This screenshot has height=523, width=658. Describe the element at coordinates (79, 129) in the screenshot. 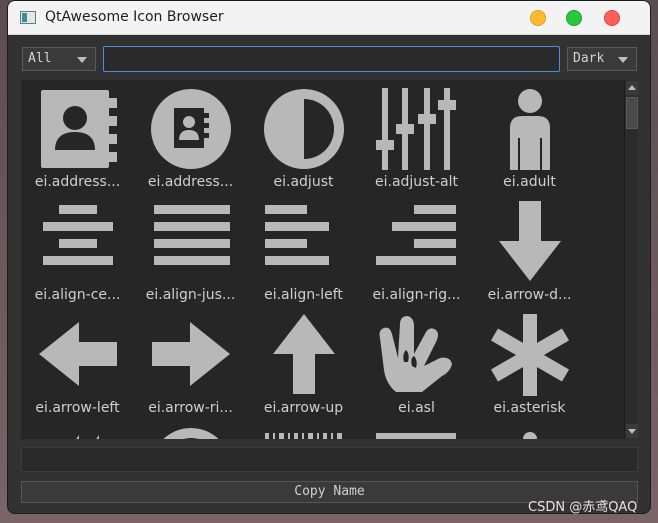

I see `address-book-icon` at that location.